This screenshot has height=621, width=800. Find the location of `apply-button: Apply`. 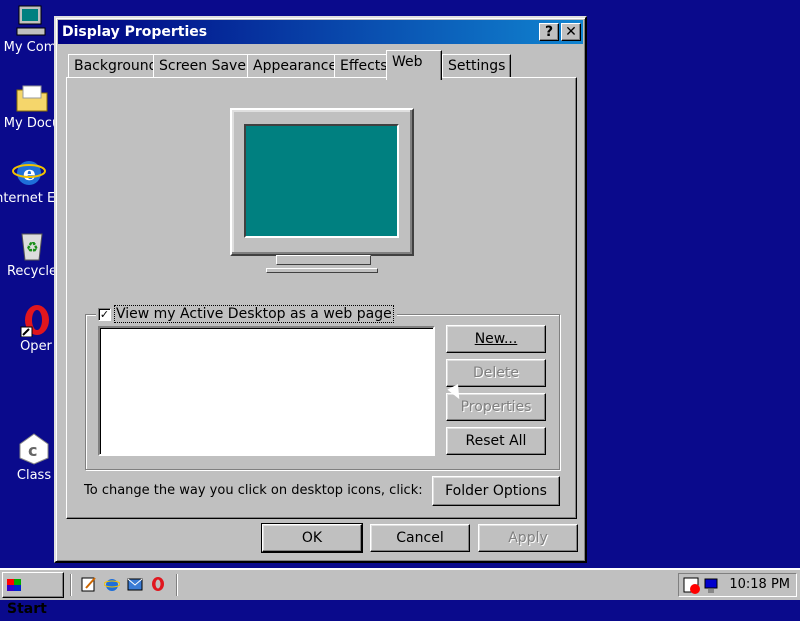

apply-button: Apply is located at coordinates (528, 538).